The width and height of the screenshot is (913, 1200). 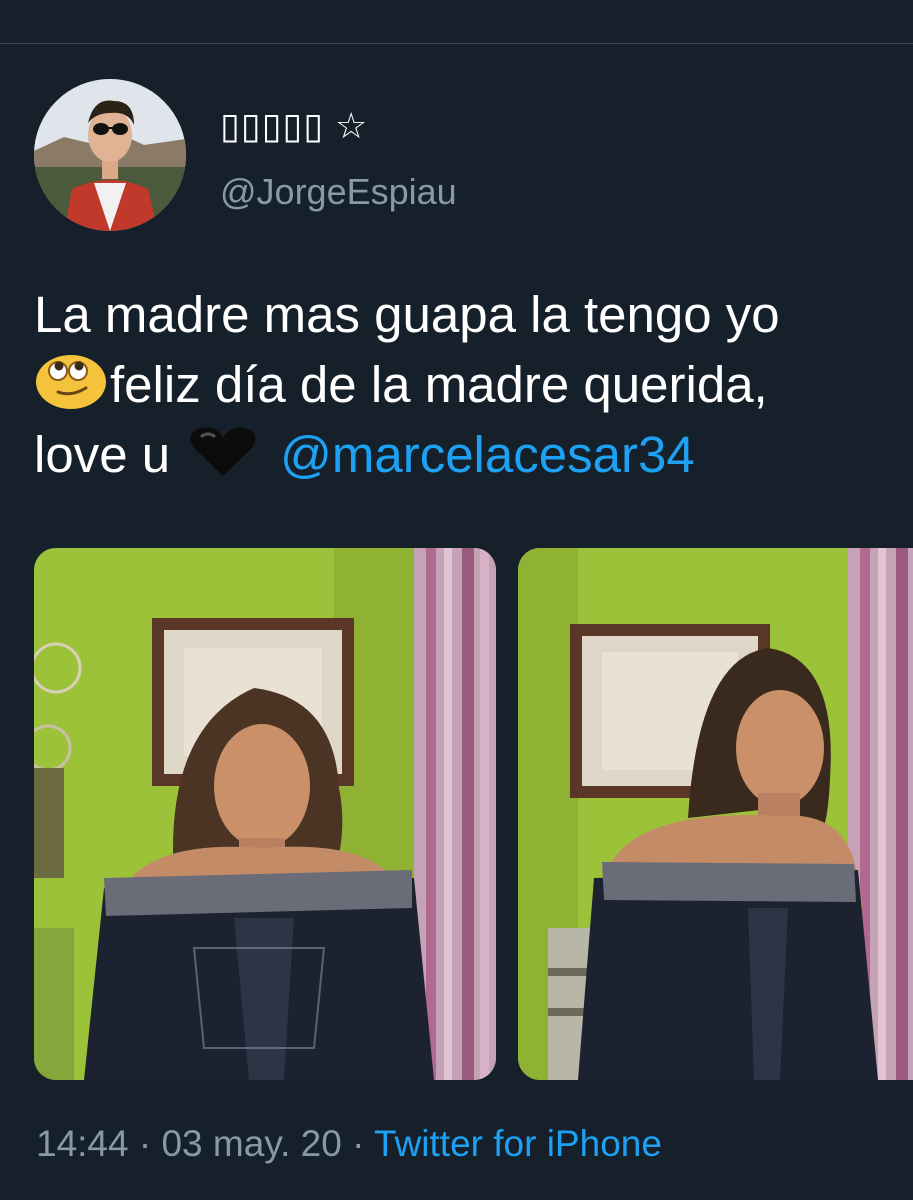 What do you see at coordinates (439, 384) in the screenshot?
I see `tweet-text-line-2-label: feliz día de la madre querida,` at bounding box center [439, 384].